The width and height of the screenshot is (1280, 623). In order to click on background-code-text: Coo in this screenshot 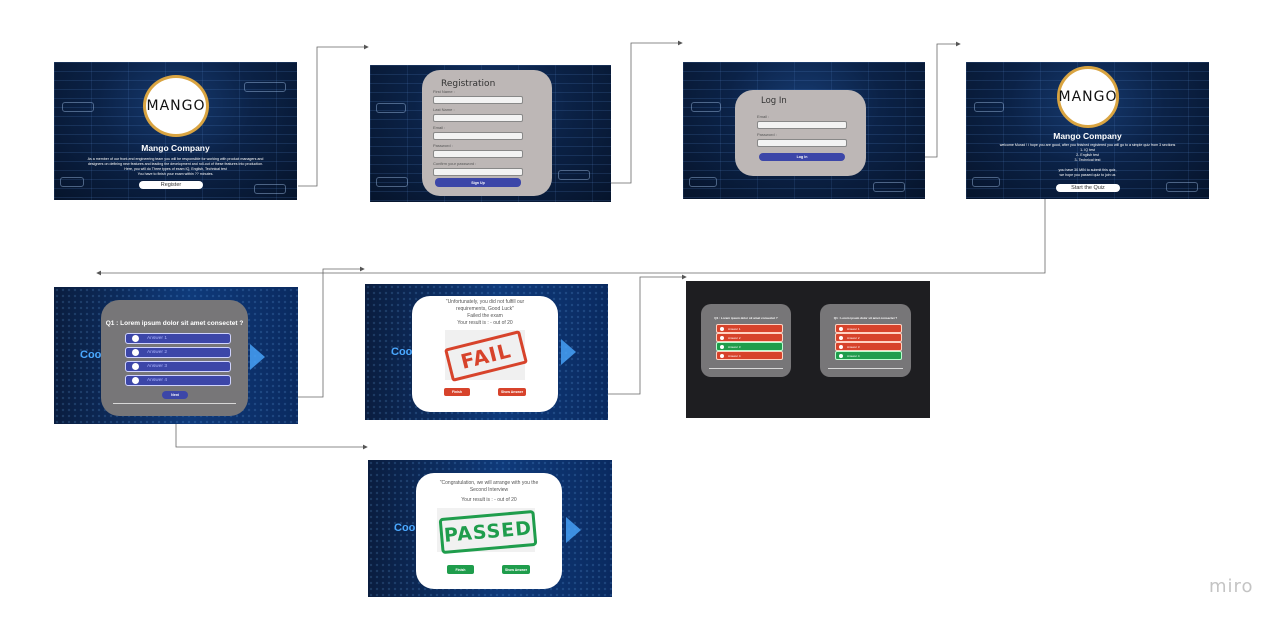, I will do `click(405, 528)`.